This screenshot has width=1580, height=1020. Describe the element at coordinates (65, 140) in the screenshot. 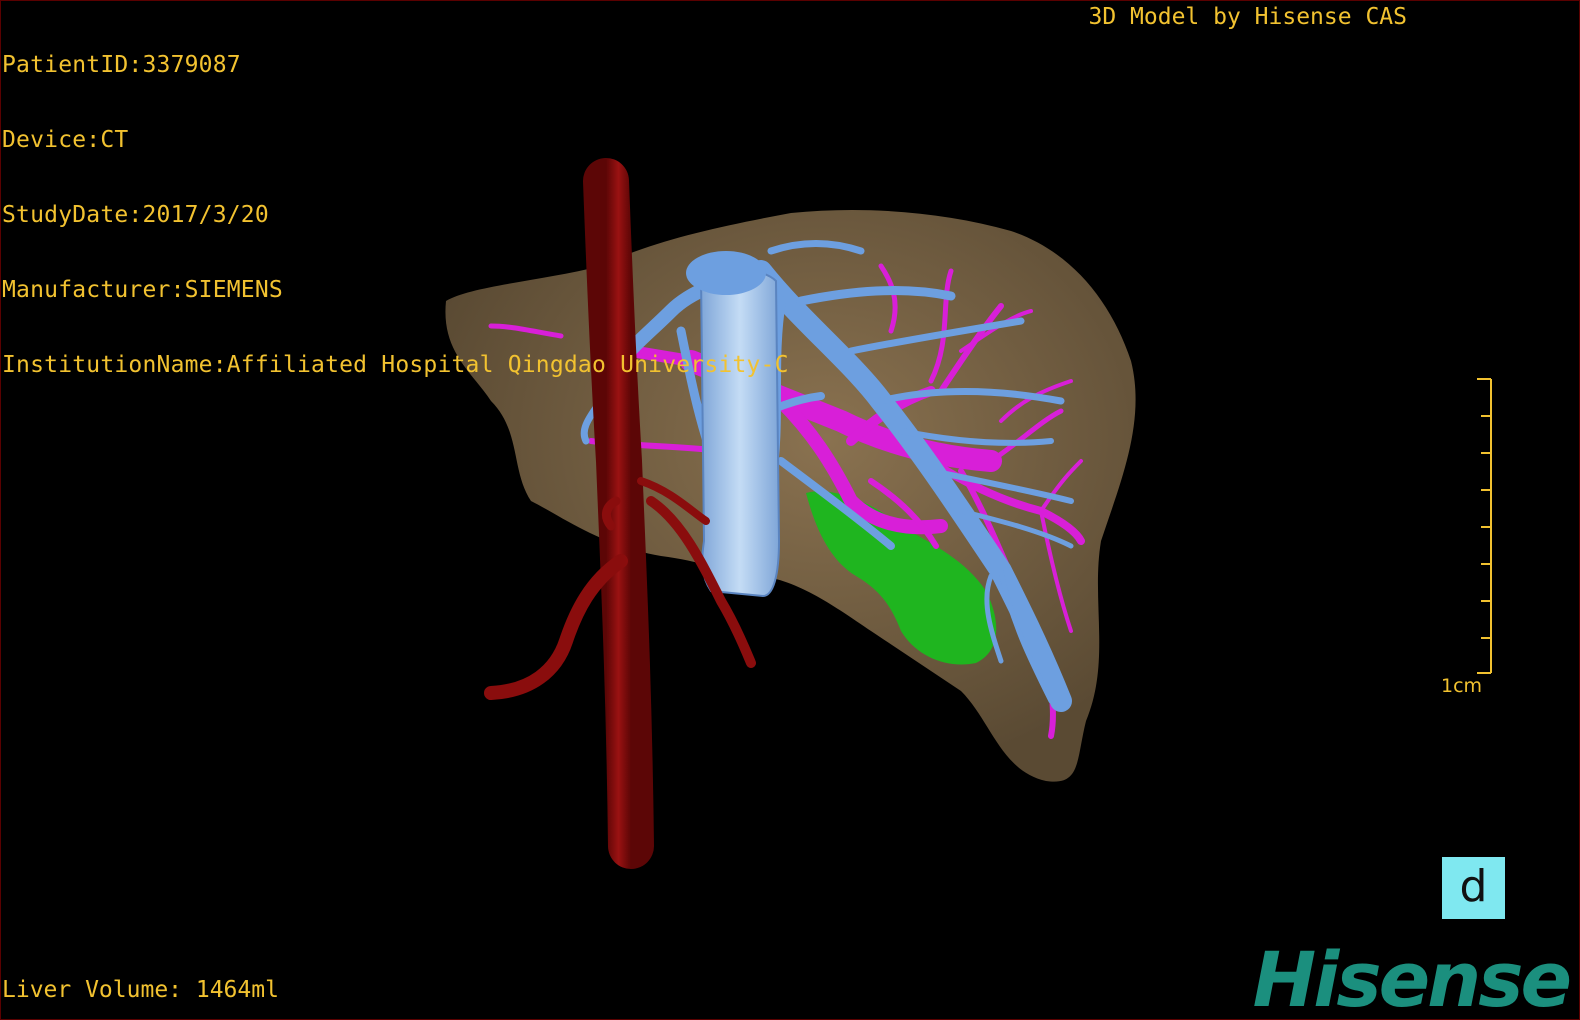

I see `device-text: Device:CT` at that location.